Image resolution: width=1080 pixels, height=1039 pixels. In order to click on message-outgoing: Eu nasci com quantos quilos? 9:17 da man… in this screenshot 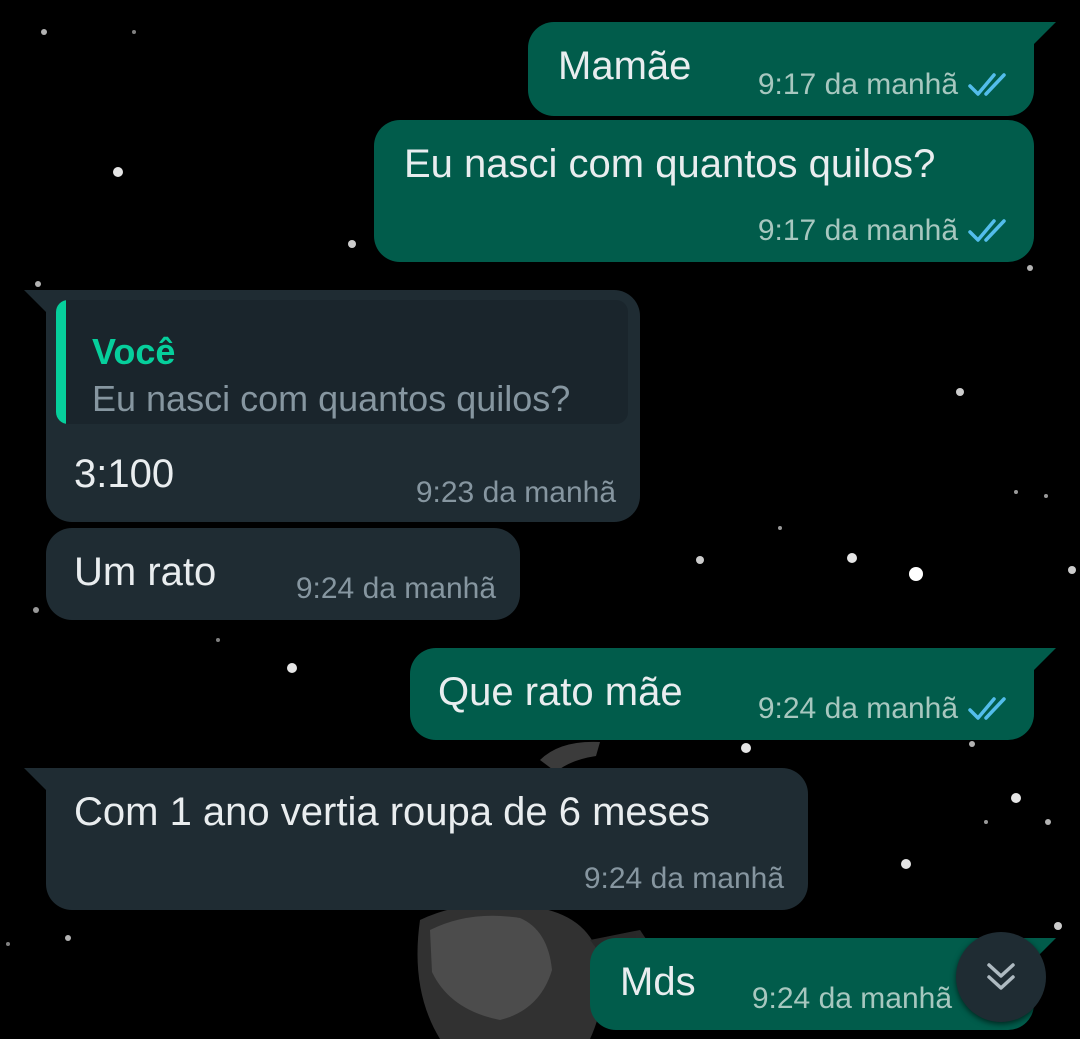, I will do `click(704, 191)`.